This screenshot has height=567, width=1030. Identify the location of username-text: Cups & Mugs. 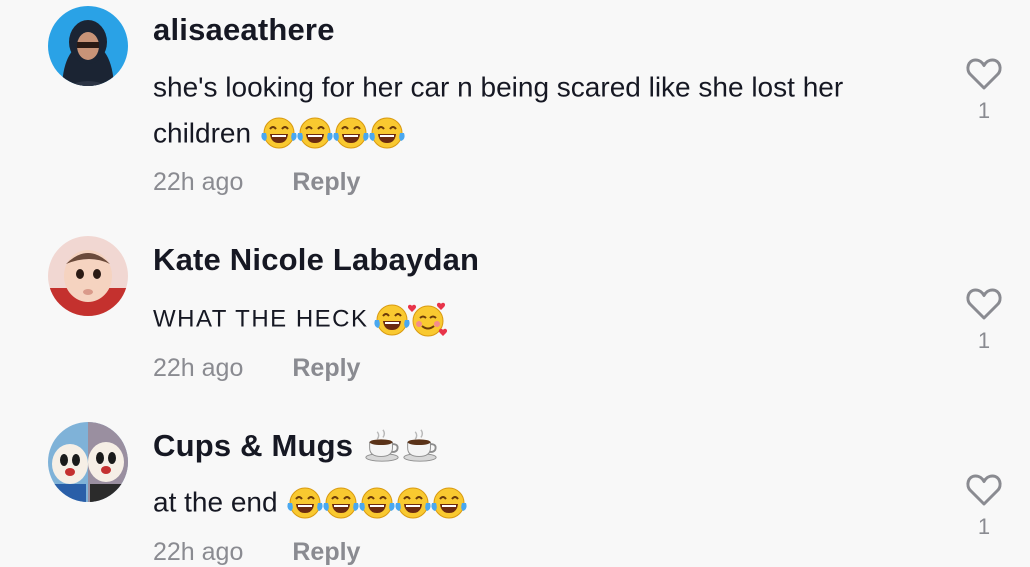
(253, 446).